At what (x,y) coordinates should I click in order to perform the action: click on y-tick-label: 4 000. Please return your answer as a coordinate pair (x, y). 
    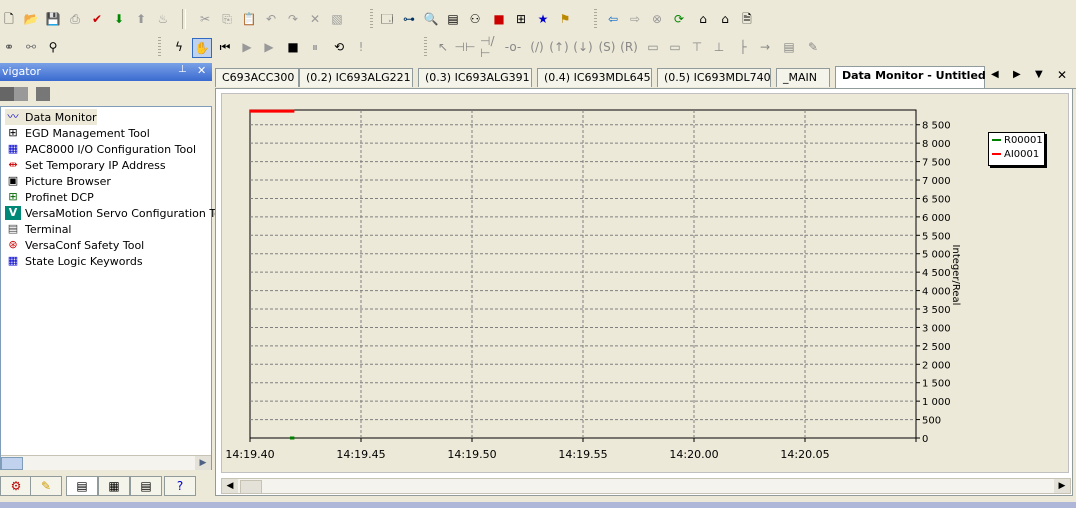
    Looking at the image, I should click on (936, 292).